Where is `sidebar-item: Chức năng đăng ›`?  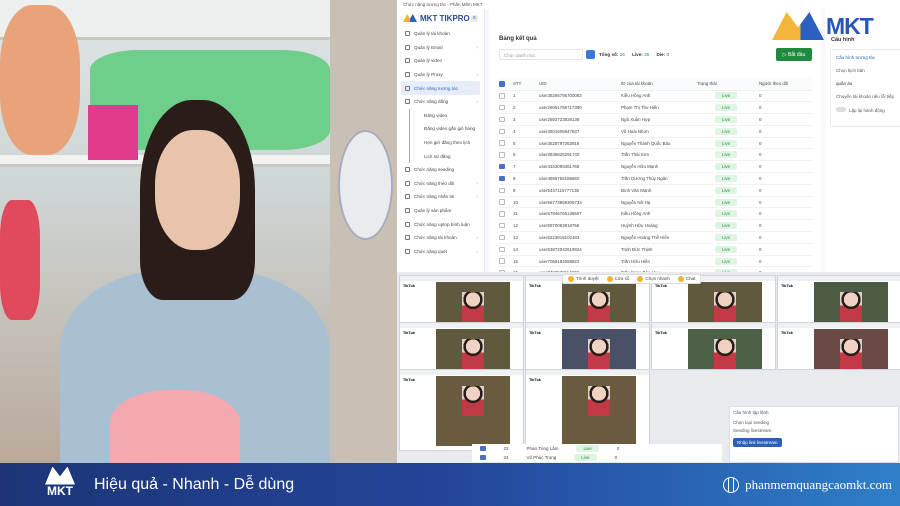 sidebar-item: Chức năng đăng › is located at coordinates (440, 102).